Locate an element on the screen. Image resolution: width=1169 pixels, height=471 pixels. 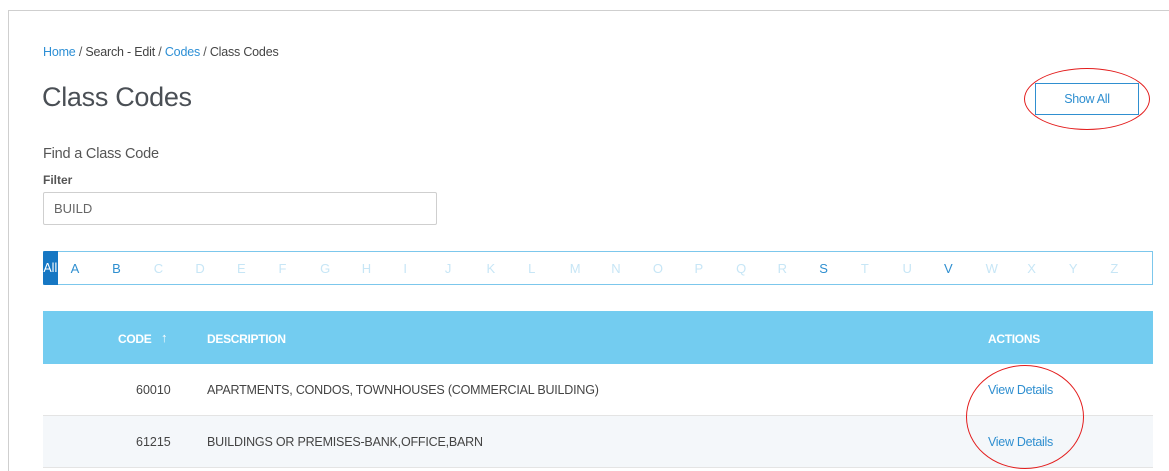
alphabet-letters: ABC D E F G H I J K L M N O P Q R ST U VW X Y Z is located at coordinates (611, 268).